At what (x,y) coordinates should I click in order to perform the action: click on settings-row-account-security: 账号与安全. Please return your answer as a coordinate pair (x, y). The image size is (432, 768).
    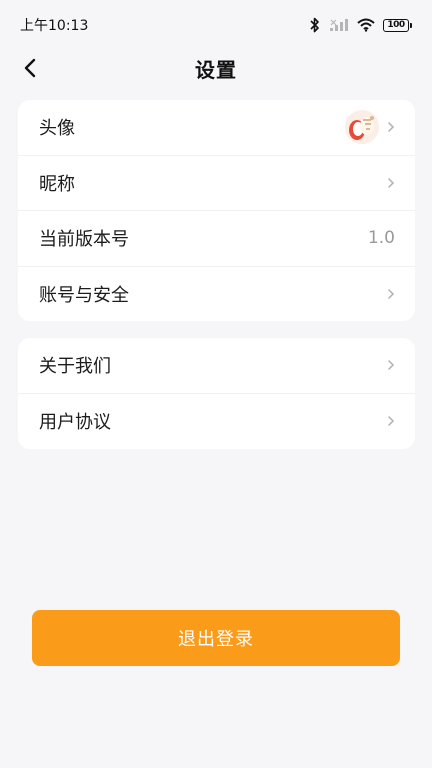
    Looking at the image, I should click on (216, 294).